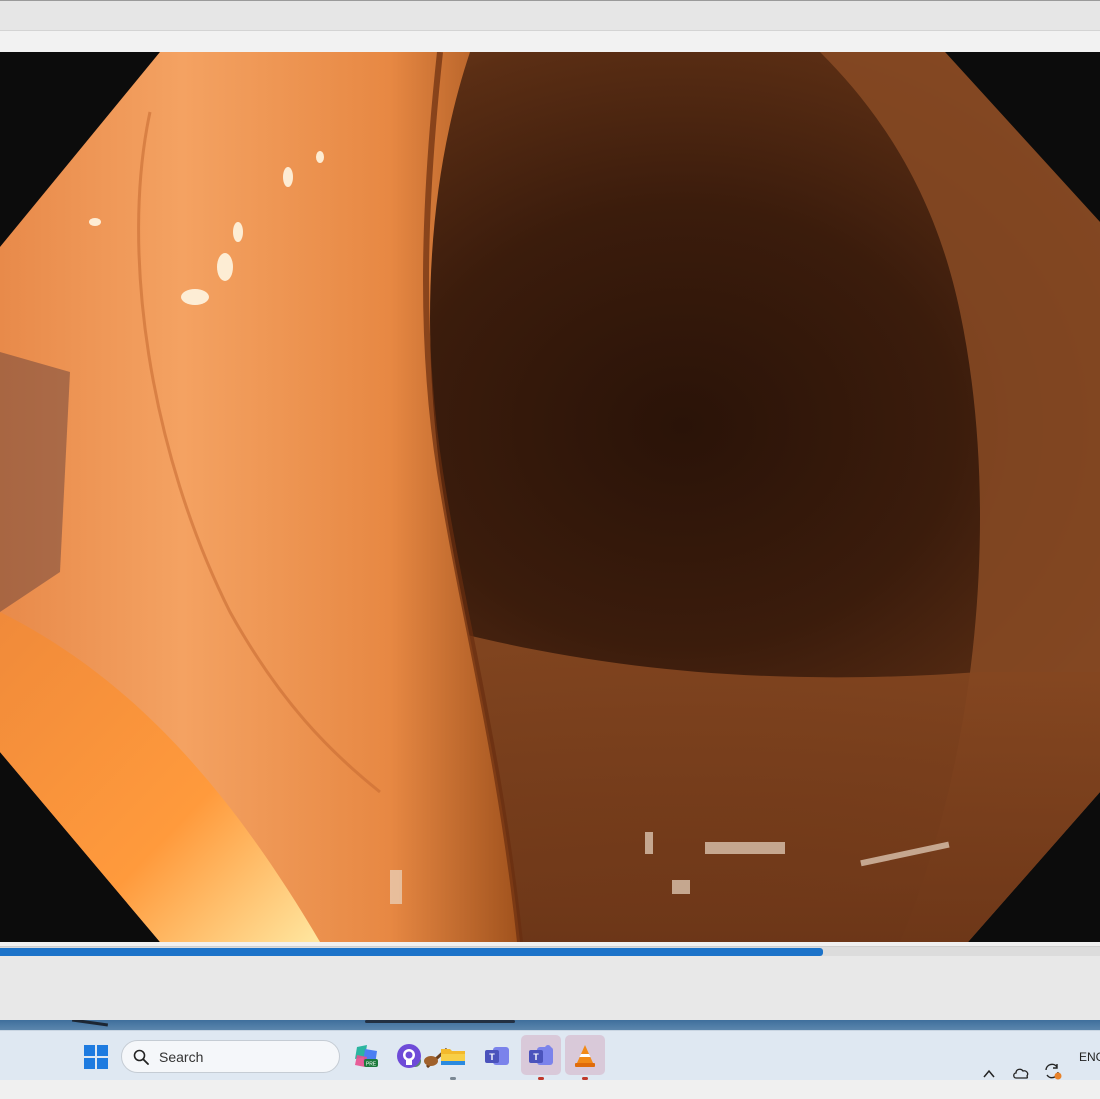 The width and height of the screenshot is (1100, 1099). Describe the element at coordinates (1021, 1073) in the screenshot. I see `onedrive-icon` at that location.